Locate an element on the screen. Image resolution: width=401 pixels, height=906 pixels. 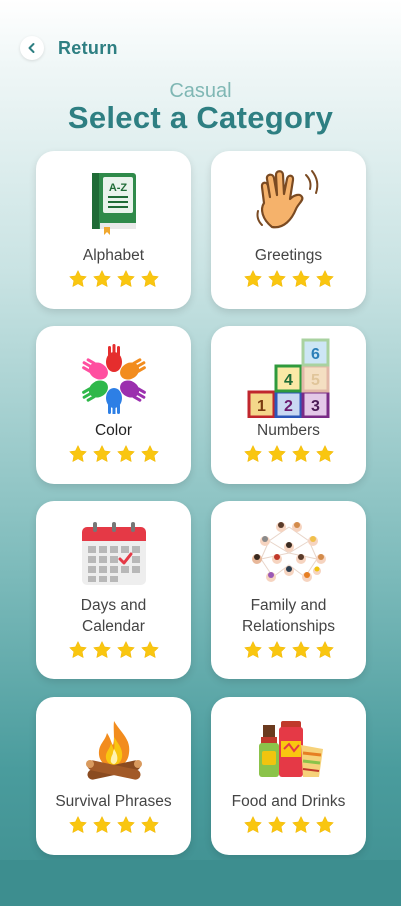
category-card-greetings: Greetings is located at coordinates (288, 230).